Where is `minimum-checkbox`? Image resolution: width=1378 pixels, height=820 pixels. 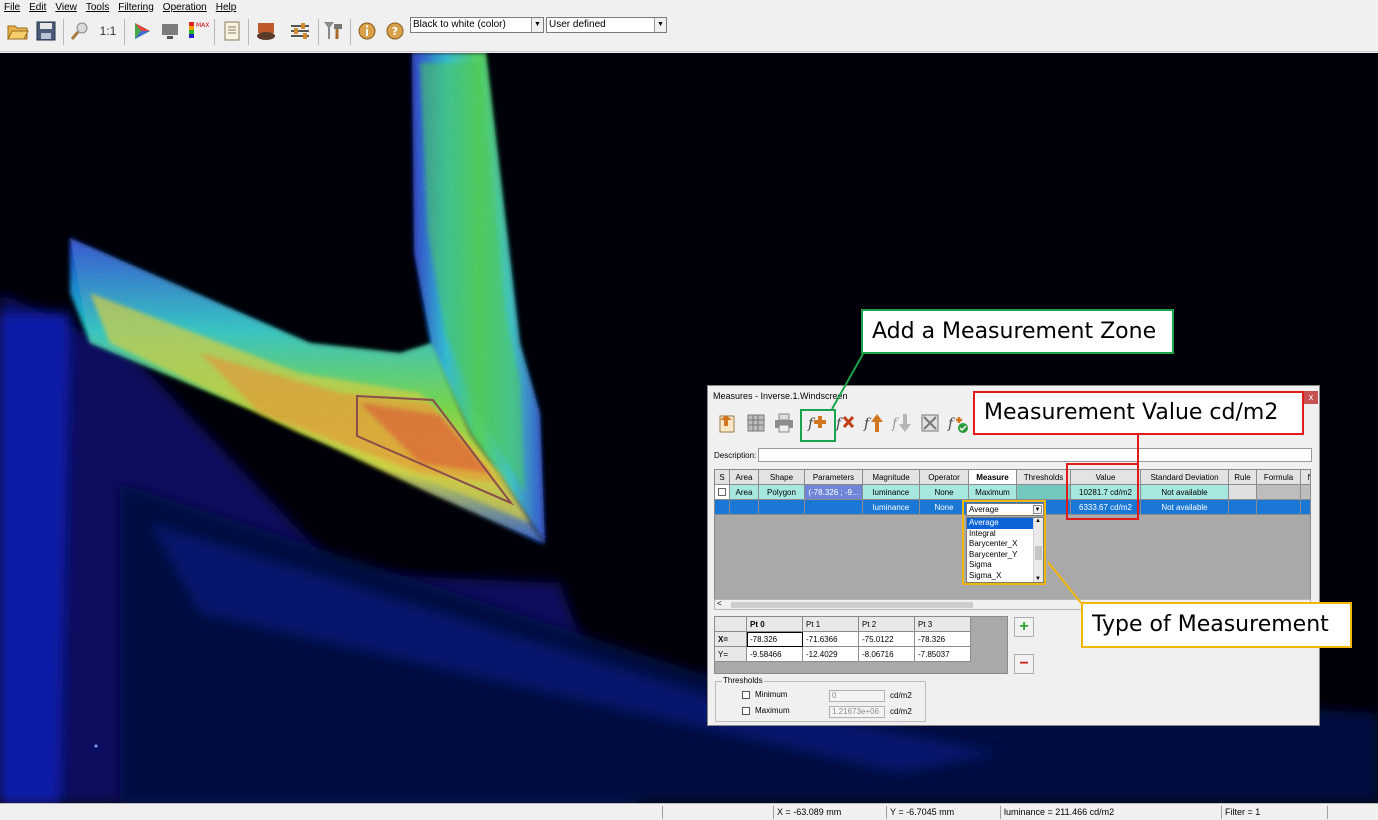 minimum-checkbox is located at coordinates (746, 695).